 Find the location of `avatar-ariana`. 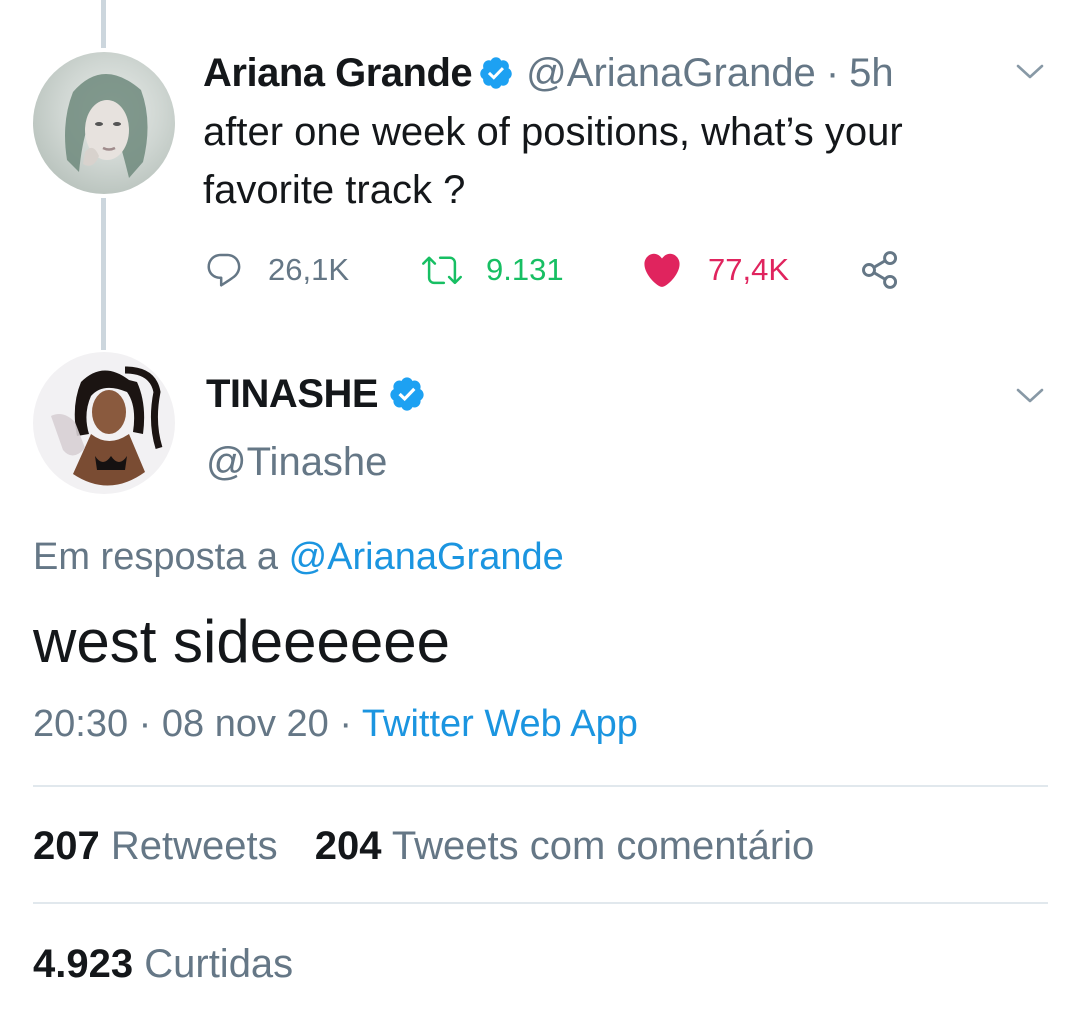

avatar-ariana is located at coordinates (104, 123).